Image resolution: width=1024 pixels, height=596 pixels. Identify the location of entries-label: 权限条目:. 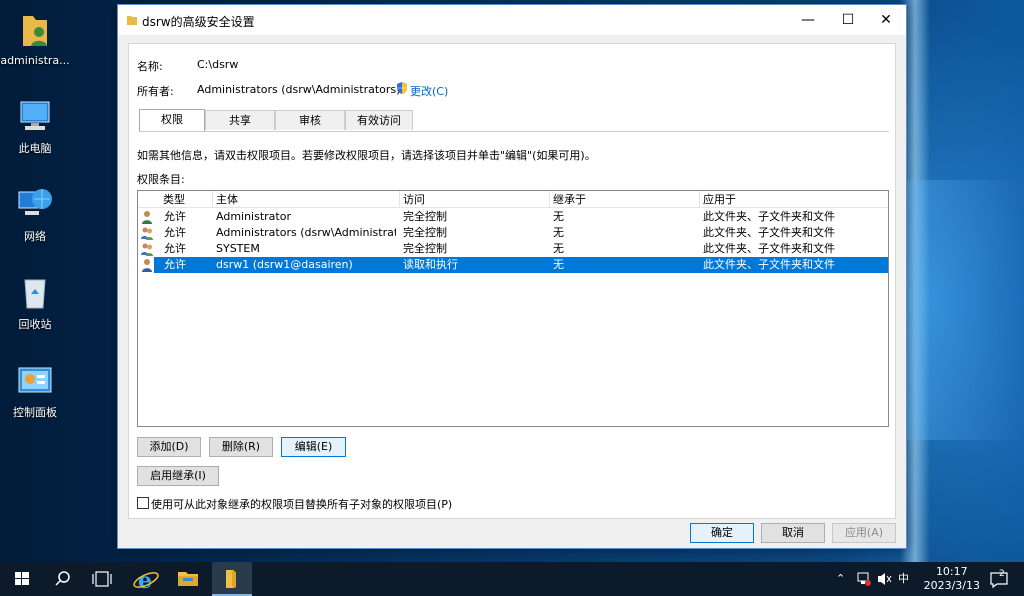
(161, 179).